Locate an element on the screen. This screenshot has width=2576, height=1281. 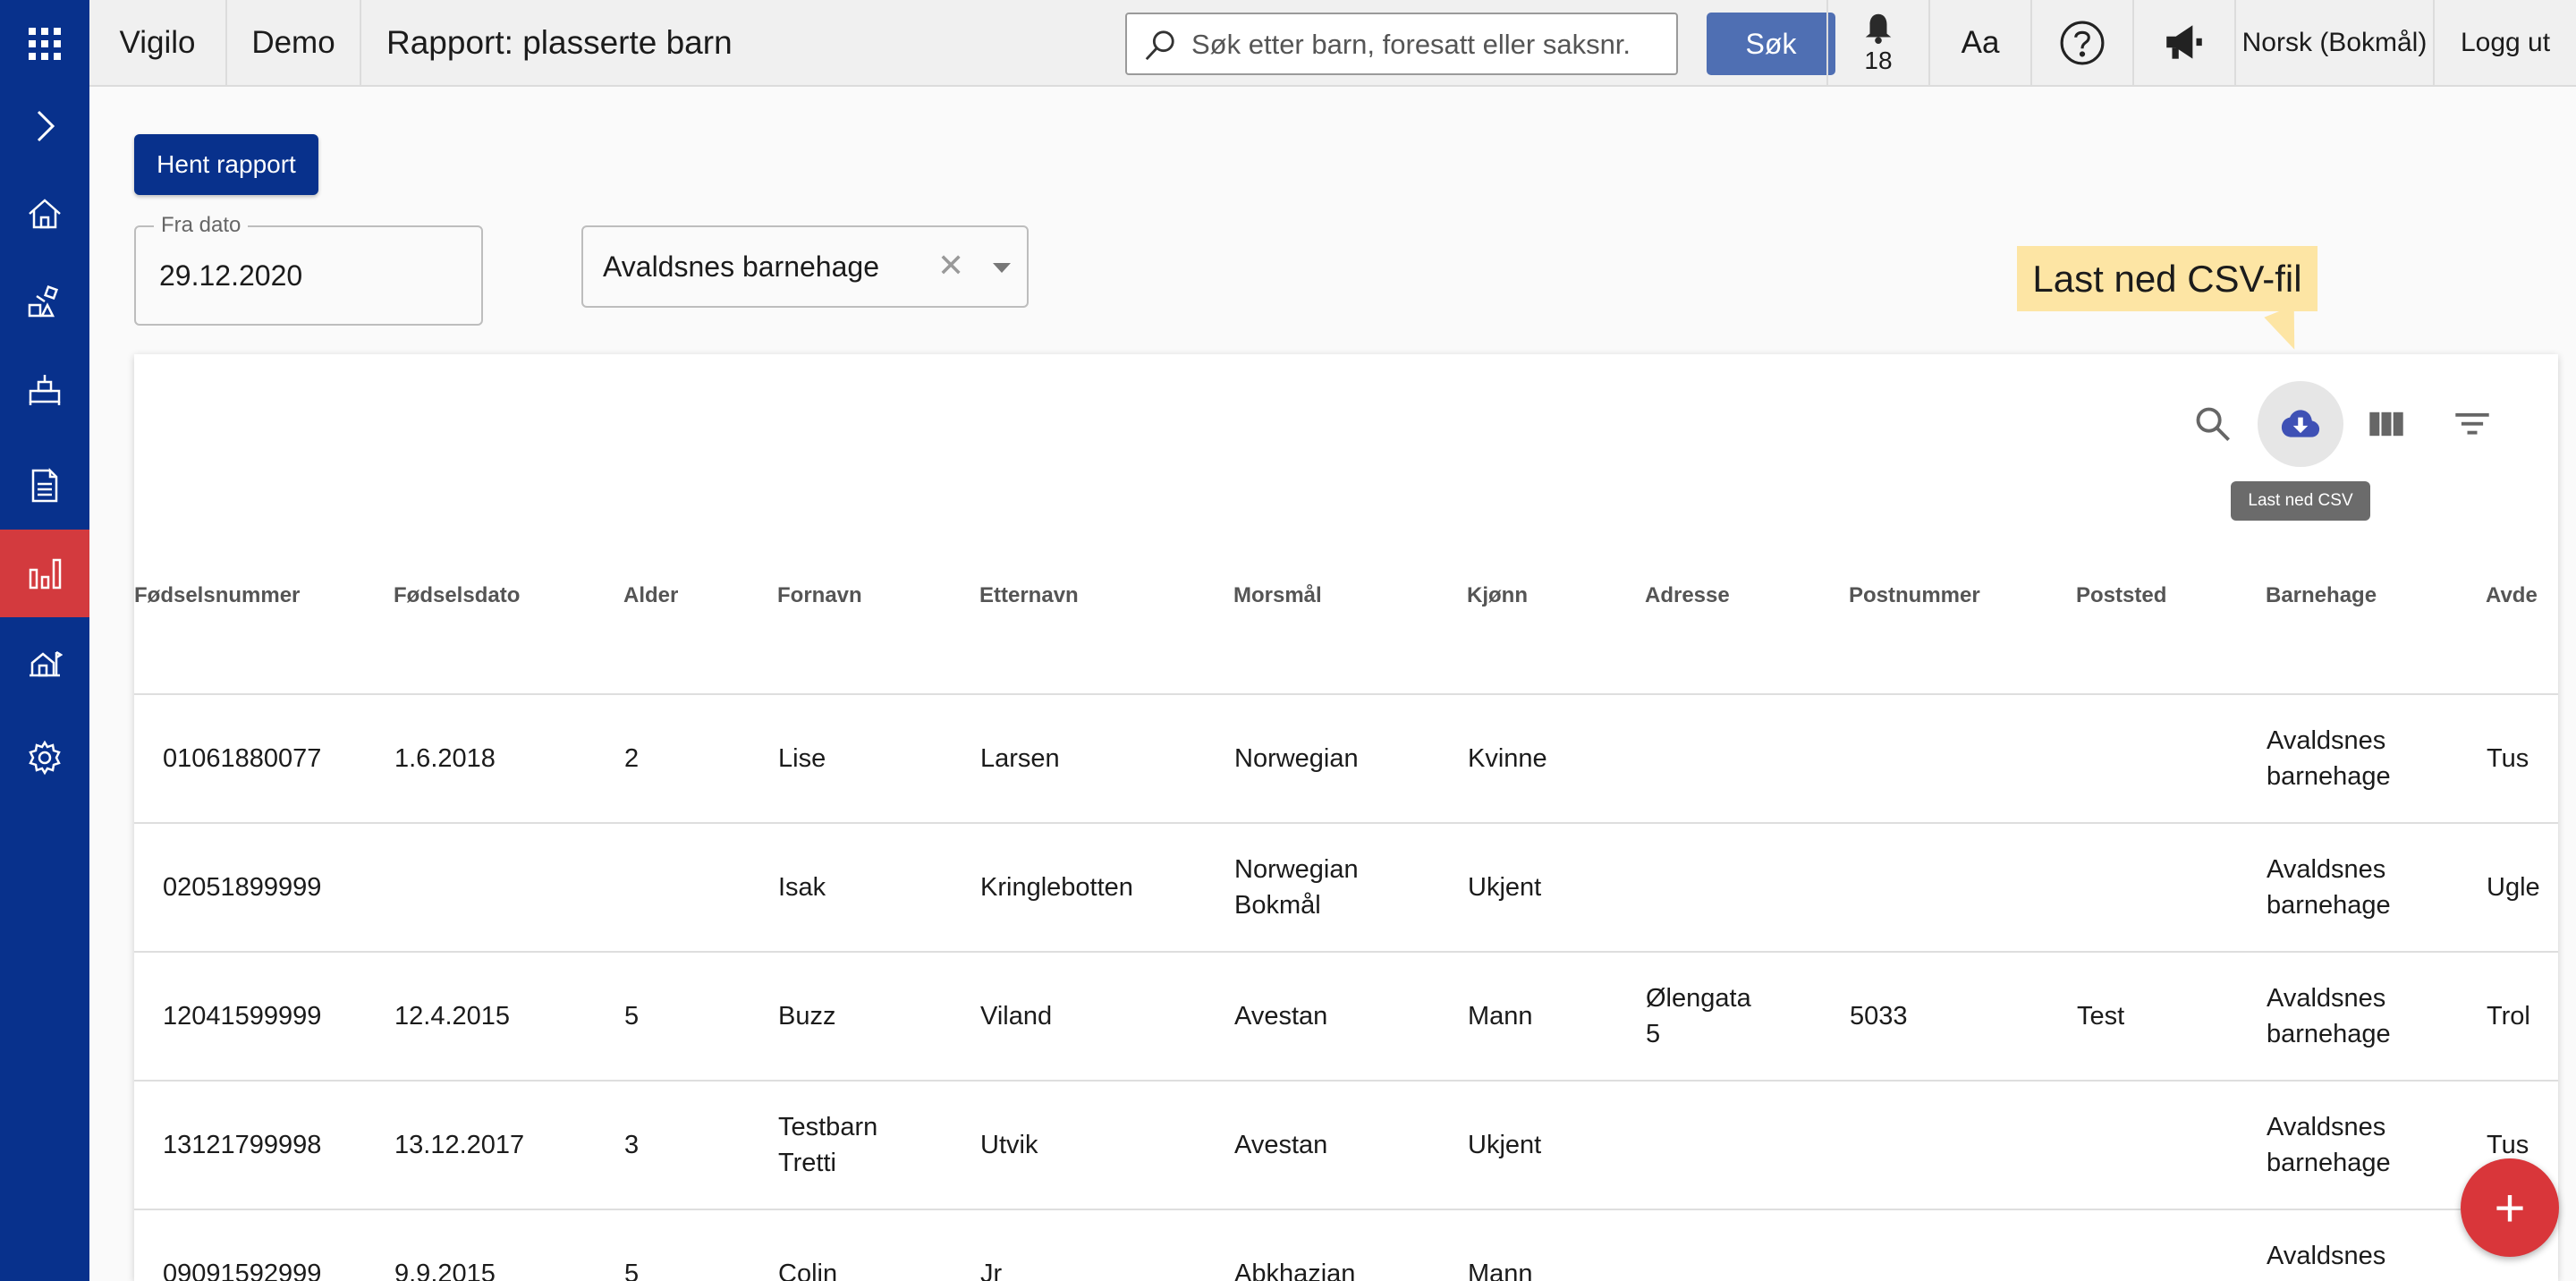
column-header: Avde is located at coordinates (2522, 596).